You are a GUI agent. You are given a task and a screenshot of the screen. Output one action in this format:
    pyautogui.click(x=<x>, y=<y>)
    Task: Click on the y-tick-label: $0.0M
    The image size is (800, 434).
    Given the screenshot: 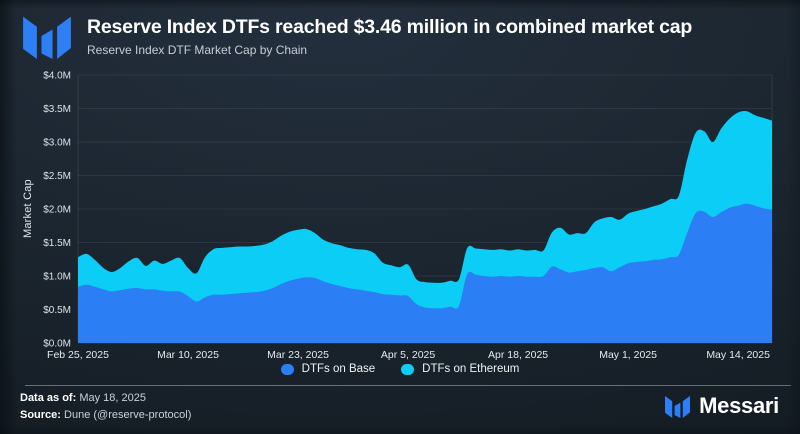 What is the action you would take?
    pyautogui.click(x=57, y=344)
    